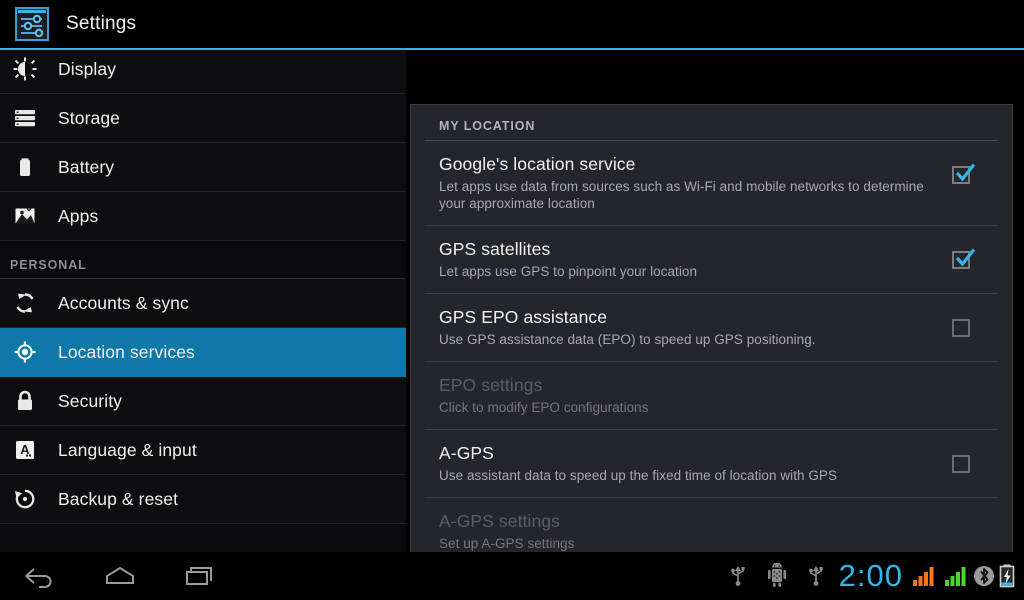 This screenshot has height=600, width=1024. I want to click on sidebar-item-display: Display, so click(203, 72).